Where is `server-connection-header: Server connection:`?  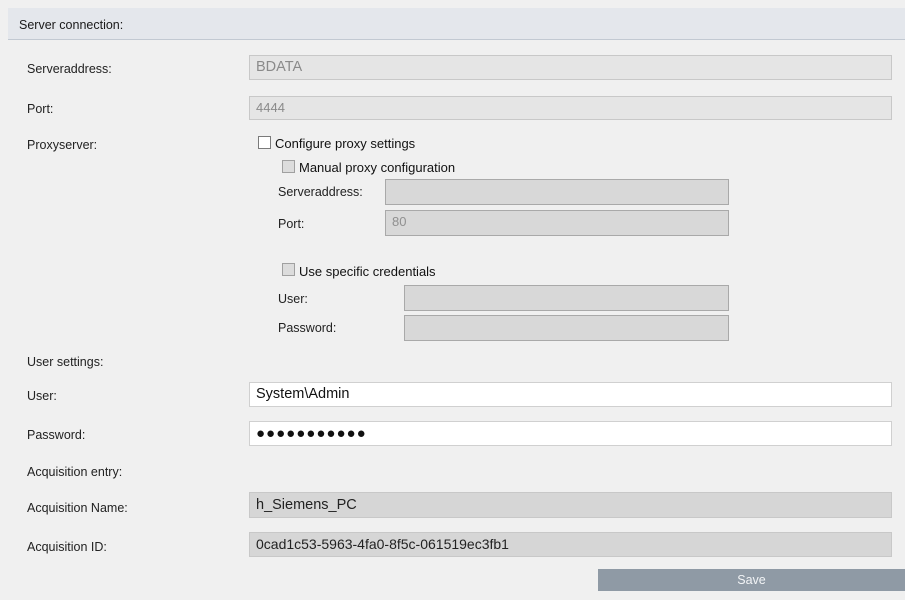 server-connection-header: Server connection: is located at coordinates (456, 24).